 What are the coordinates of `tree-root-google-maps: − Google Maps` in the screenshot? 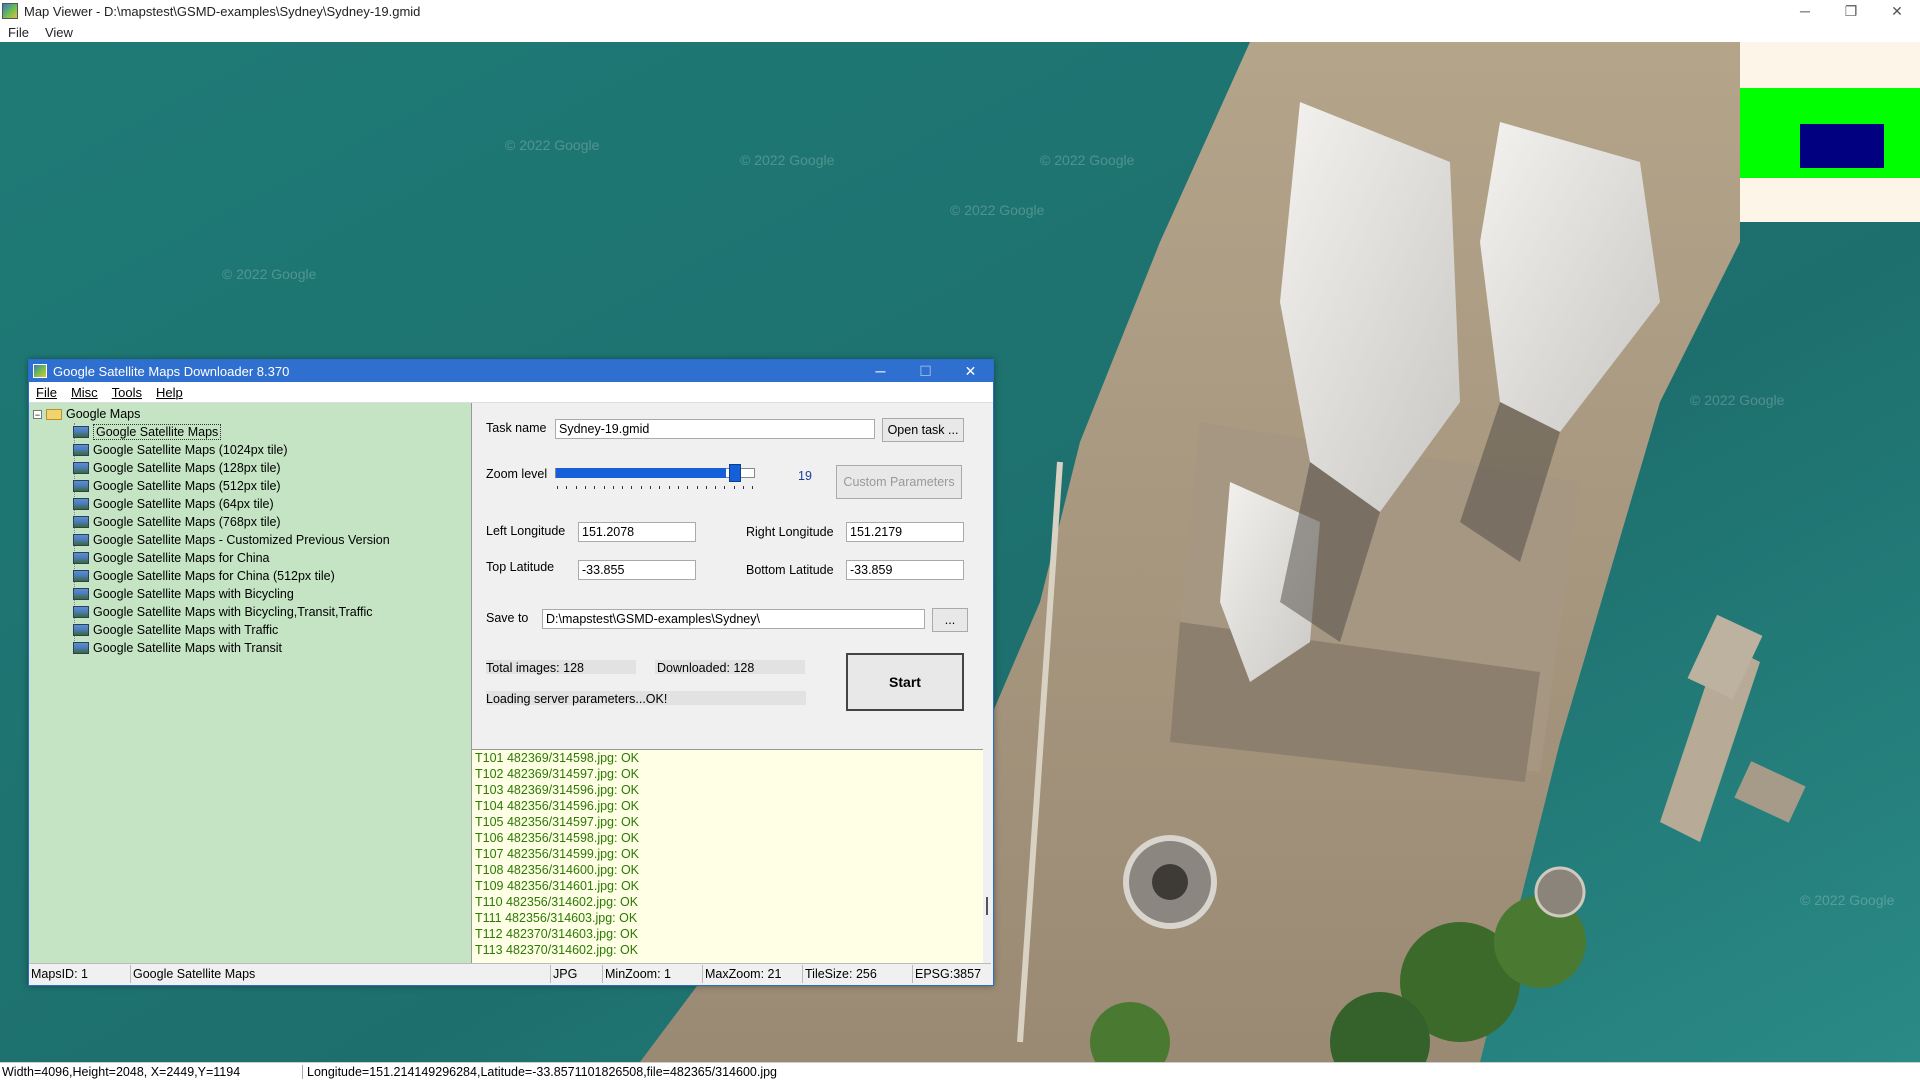 It's located at (86, 414).